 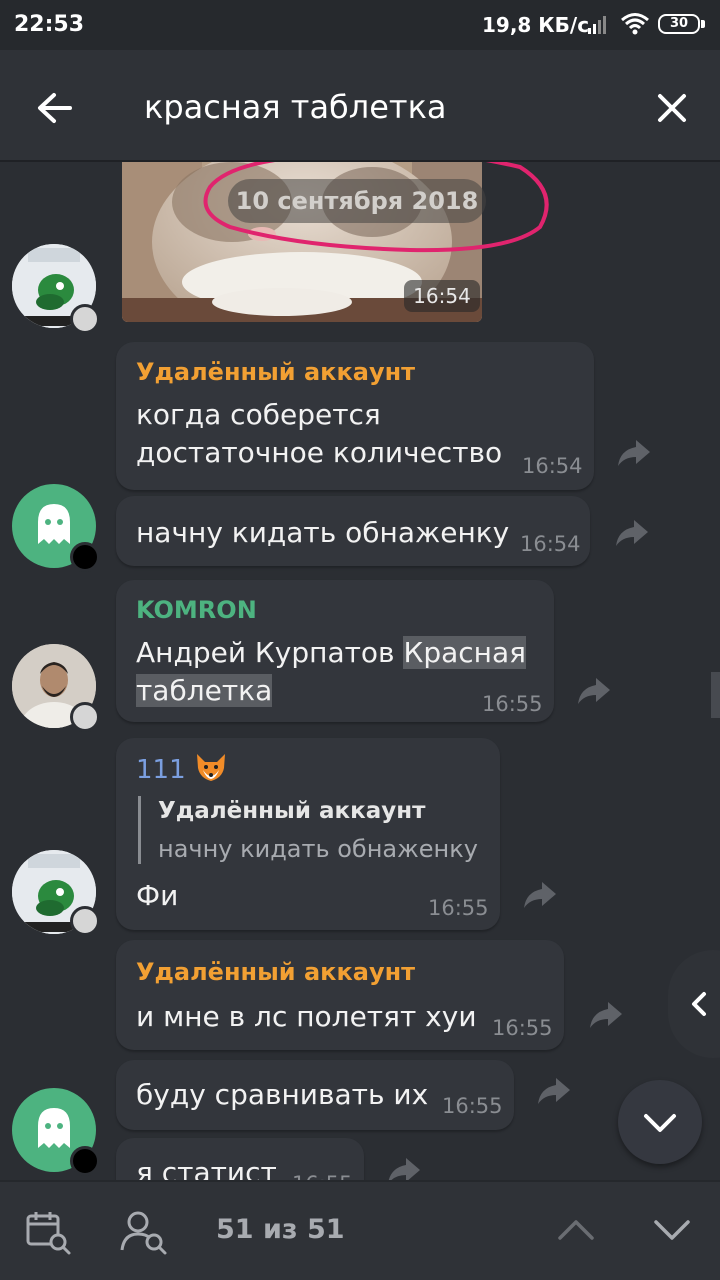 What do you see at coordinates (196, 610) in the screenshot?
I see `message-sender: KOMRON` at bounding box center [196, 610].